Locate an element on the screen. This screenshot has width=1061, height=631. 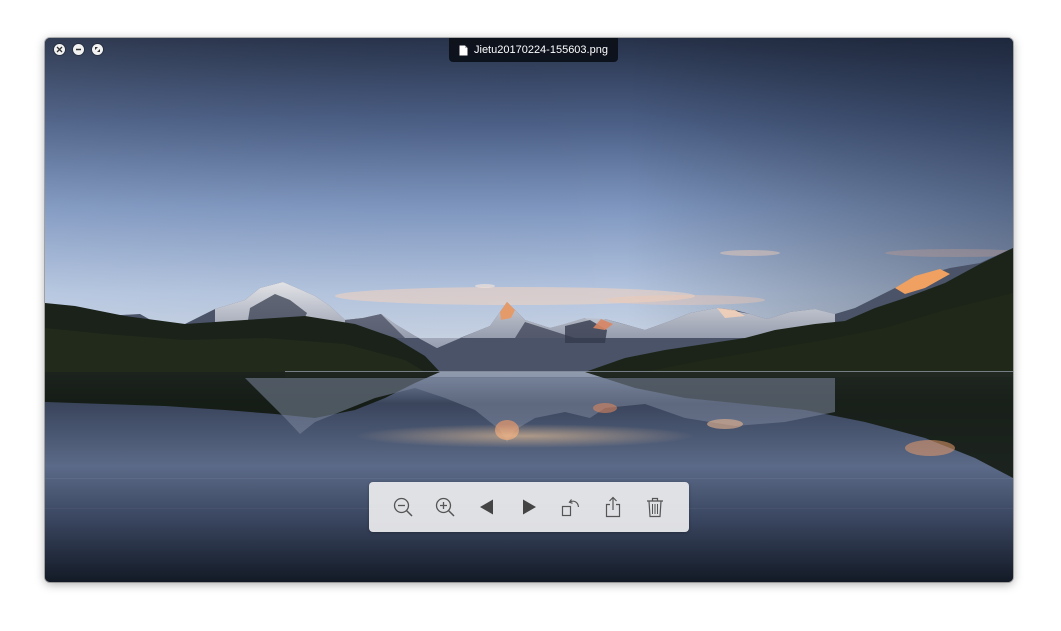
trash-icon is located at coordinates (655, 507).